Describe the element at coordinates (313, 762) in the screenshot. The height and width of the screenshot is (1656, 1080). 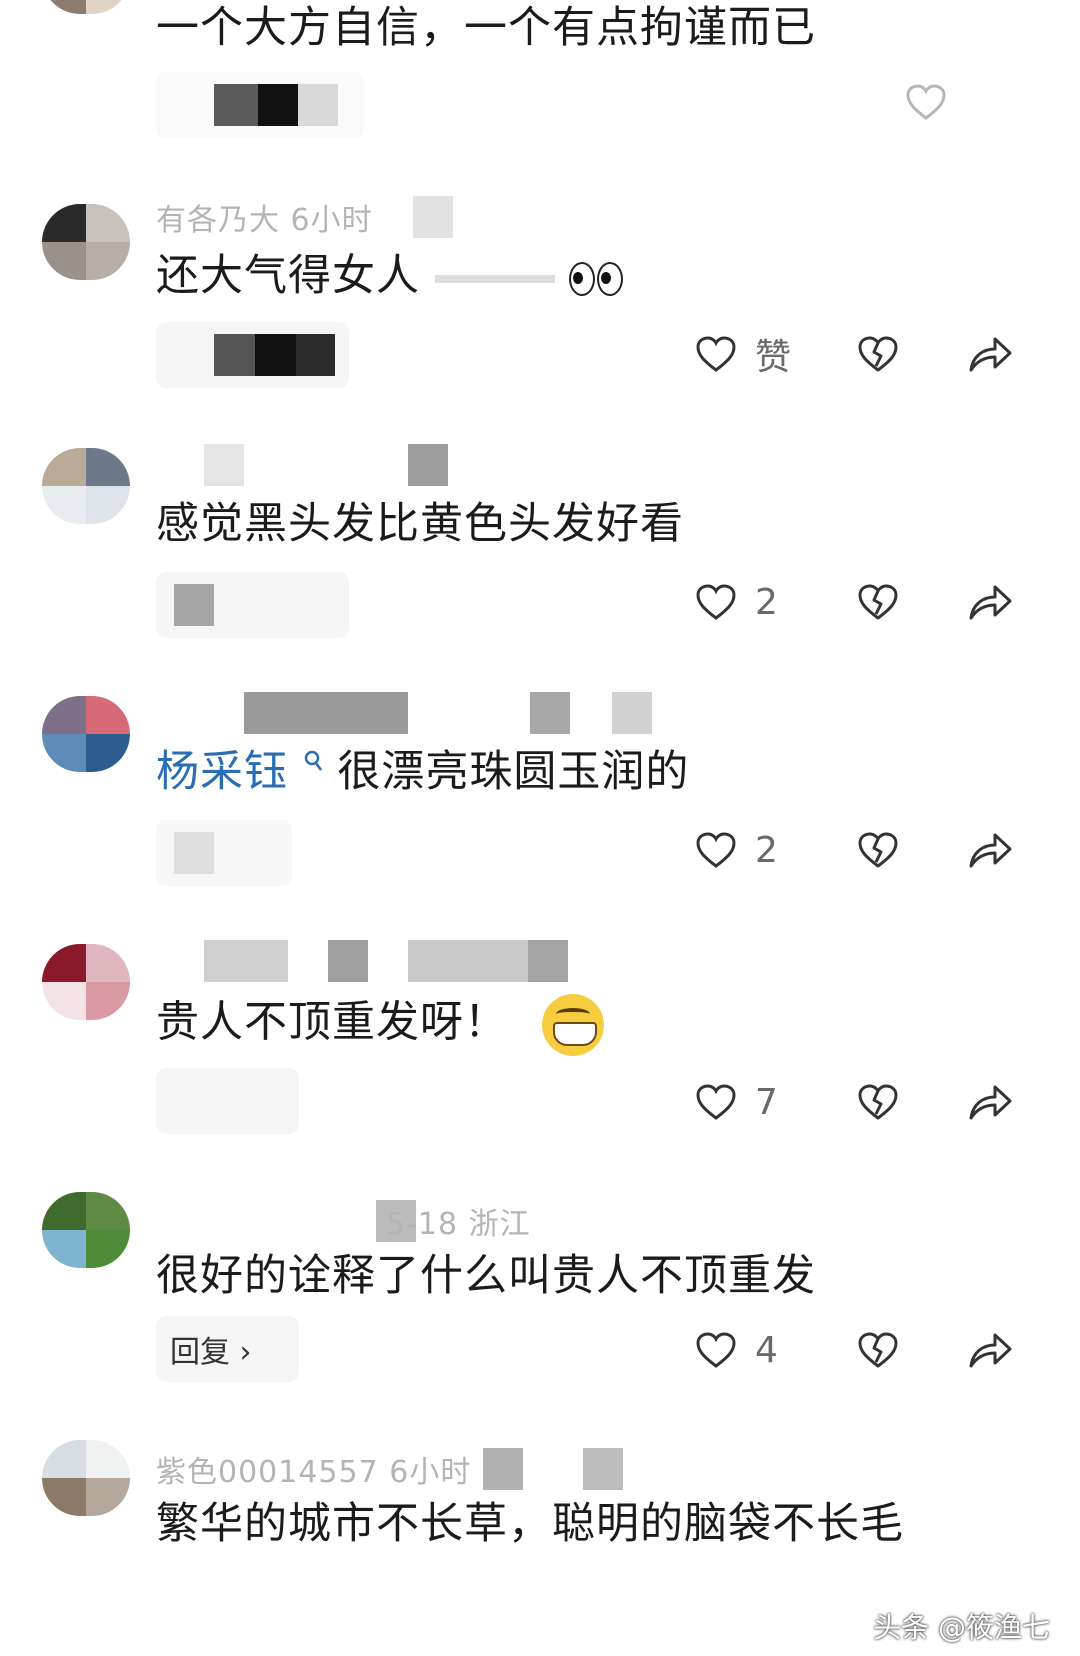
I see `search-icon` at that location.